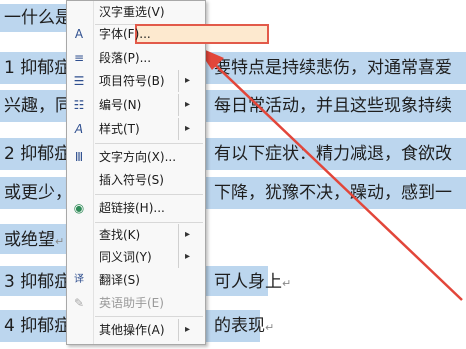 This screenshot has width=466, height=349. Describe the element at coordinates (79, 208) in the screenshot. I see `hyperlink-icon: ◉` at that location.